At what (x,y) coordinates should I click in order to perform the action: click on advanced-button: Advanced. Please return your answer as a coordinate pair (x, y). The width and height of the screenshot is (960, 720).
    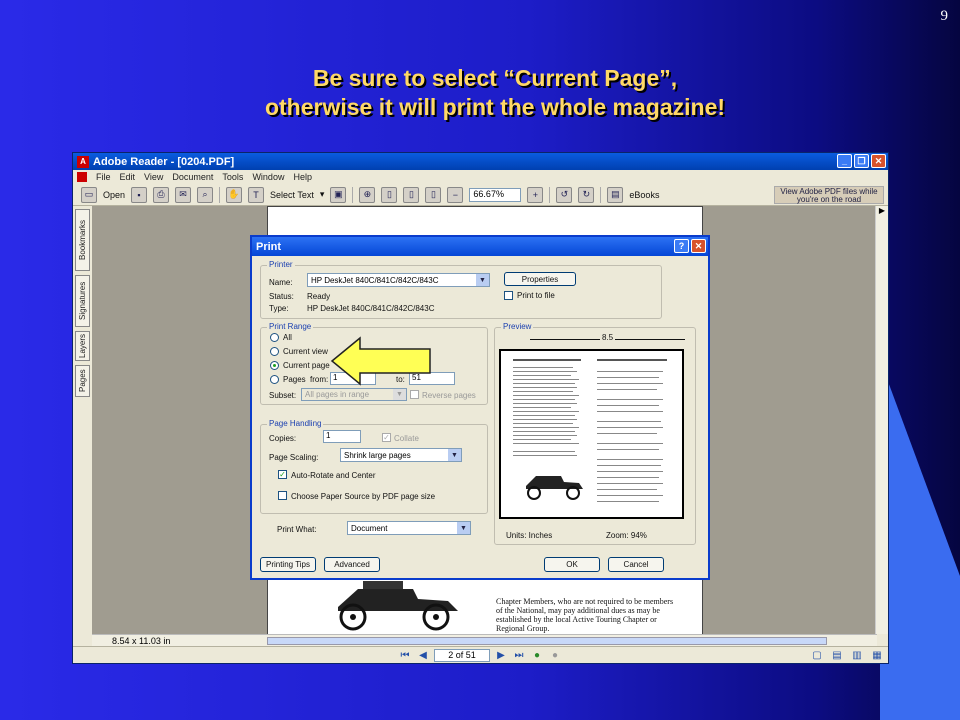
    Looking at the image, I should click on (352, 564).